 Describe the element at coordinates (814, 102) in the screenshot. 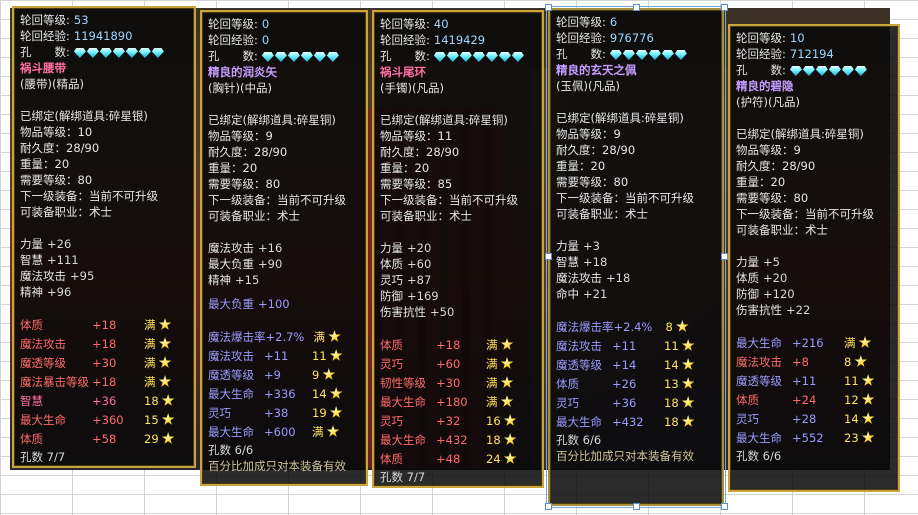

I see `item-type-row: (护符)(凡品)` at that location.